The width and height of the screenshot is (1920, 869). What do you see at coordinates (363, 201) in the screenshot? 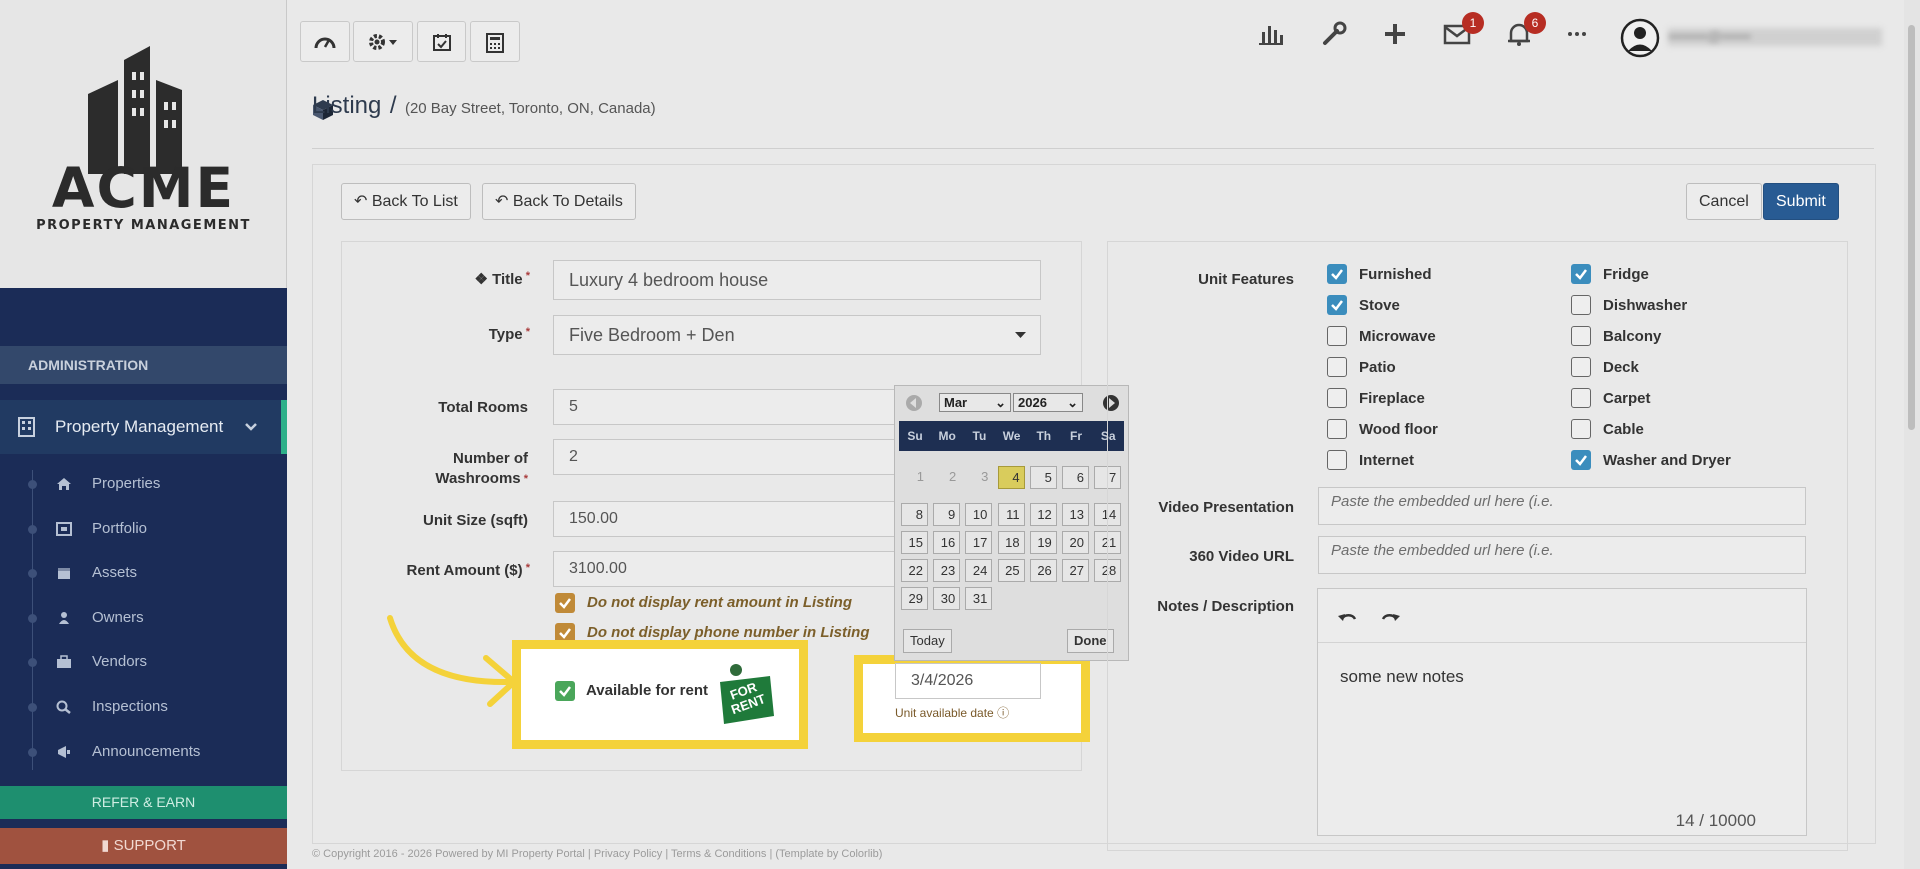
I see `reply-icon: ↶` at bounding box center [363, 201].